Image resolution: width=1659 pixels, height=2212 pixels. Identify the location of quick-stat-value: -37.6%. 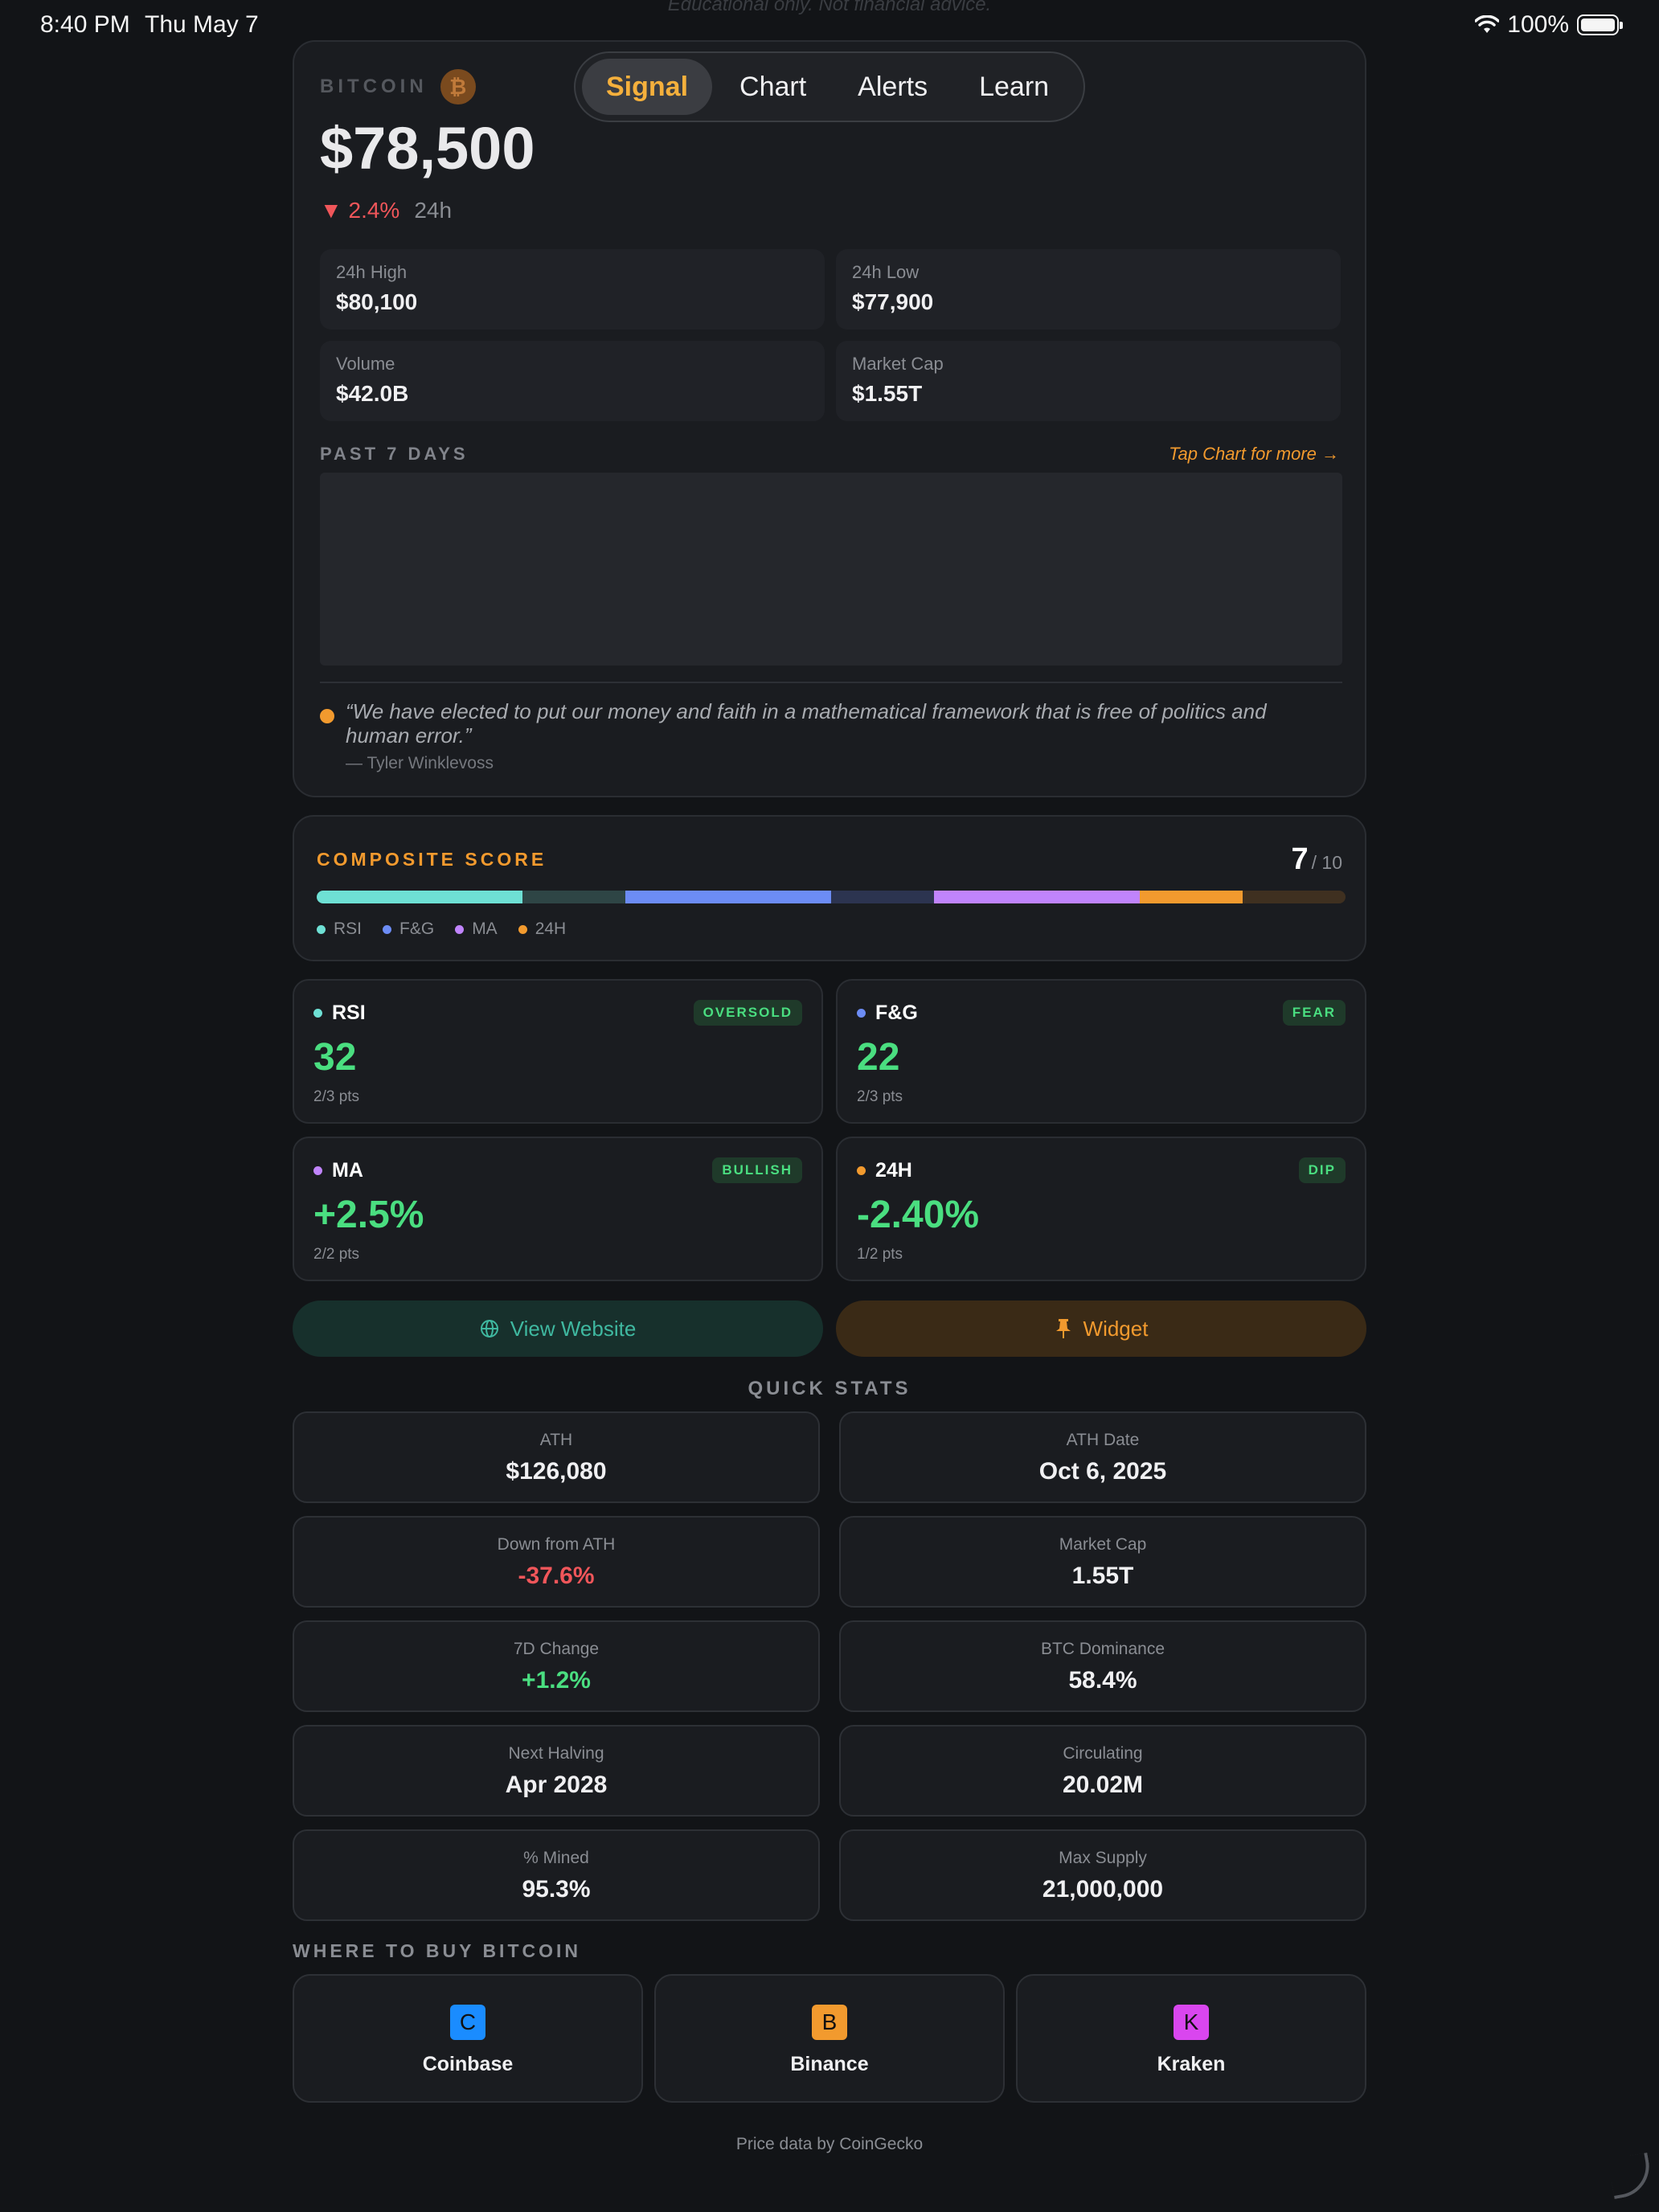
(556, 1576).